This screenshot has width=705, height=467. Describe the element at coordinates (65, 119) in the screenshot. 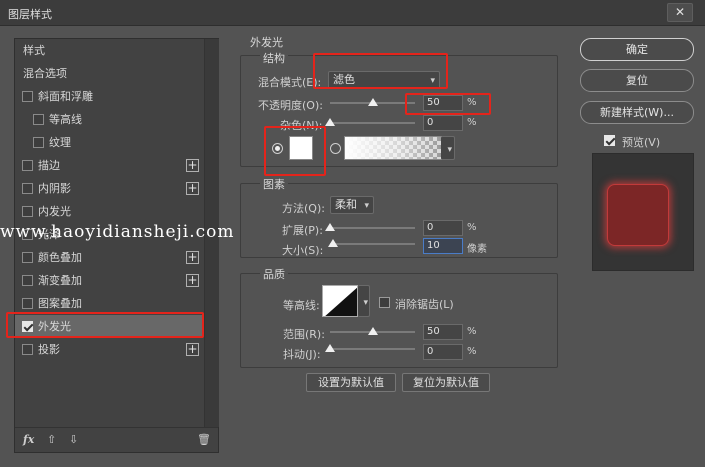

I see `style-item-label: 等高线` at that location.